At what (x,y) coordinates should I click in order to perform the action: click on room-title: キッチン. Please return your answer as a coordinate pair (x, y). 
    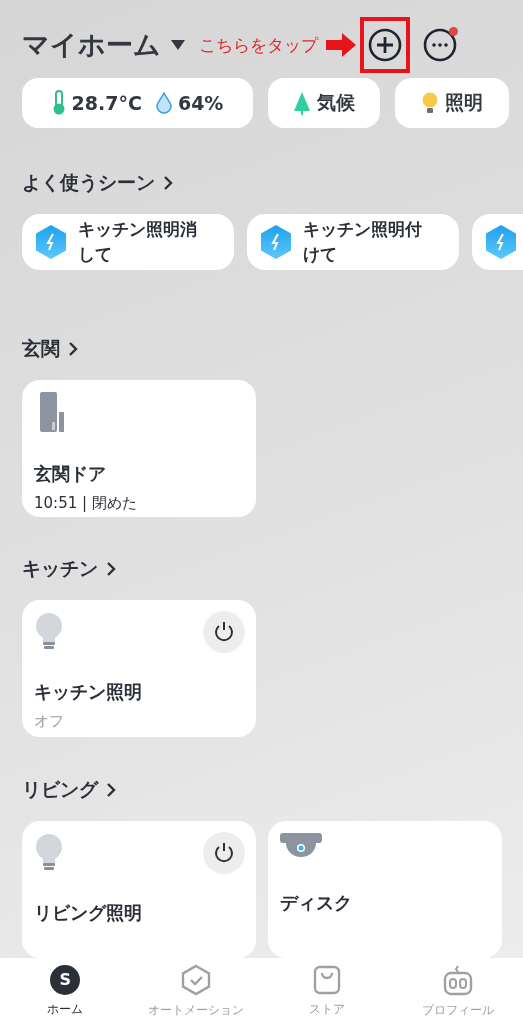
    Looking at the image, I should click on (69, 569).